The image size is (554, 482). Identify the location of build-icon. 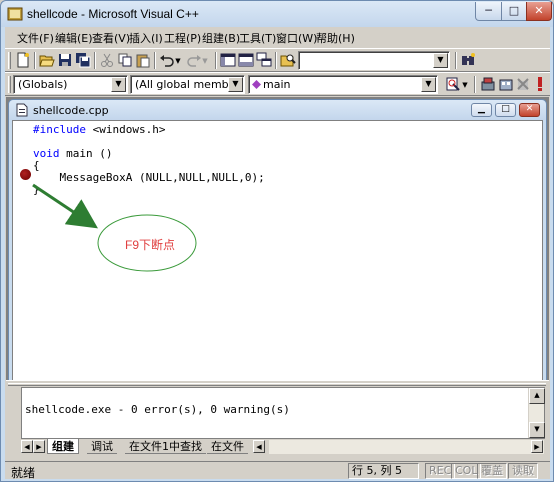
(506, 85).